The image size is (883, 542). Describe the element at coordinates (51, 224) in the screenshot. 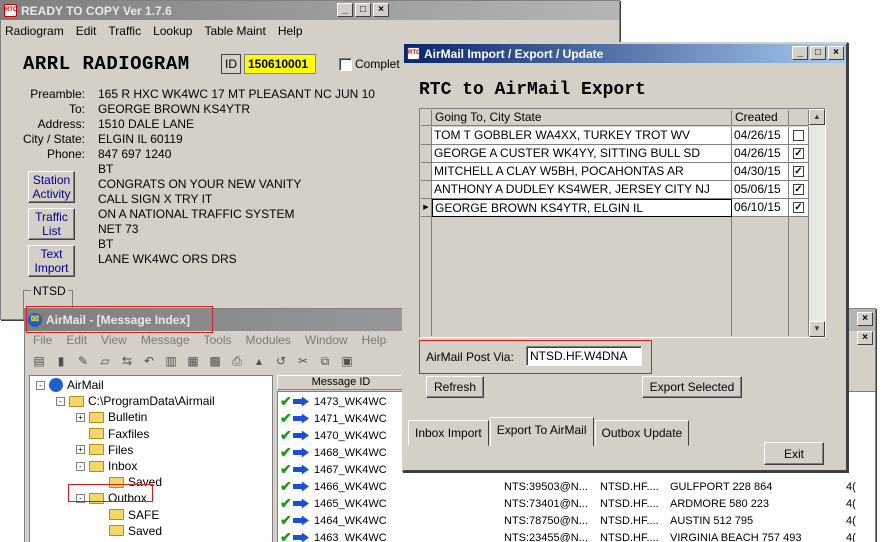

I see `traffic-list-button: Traffic List` at that location.